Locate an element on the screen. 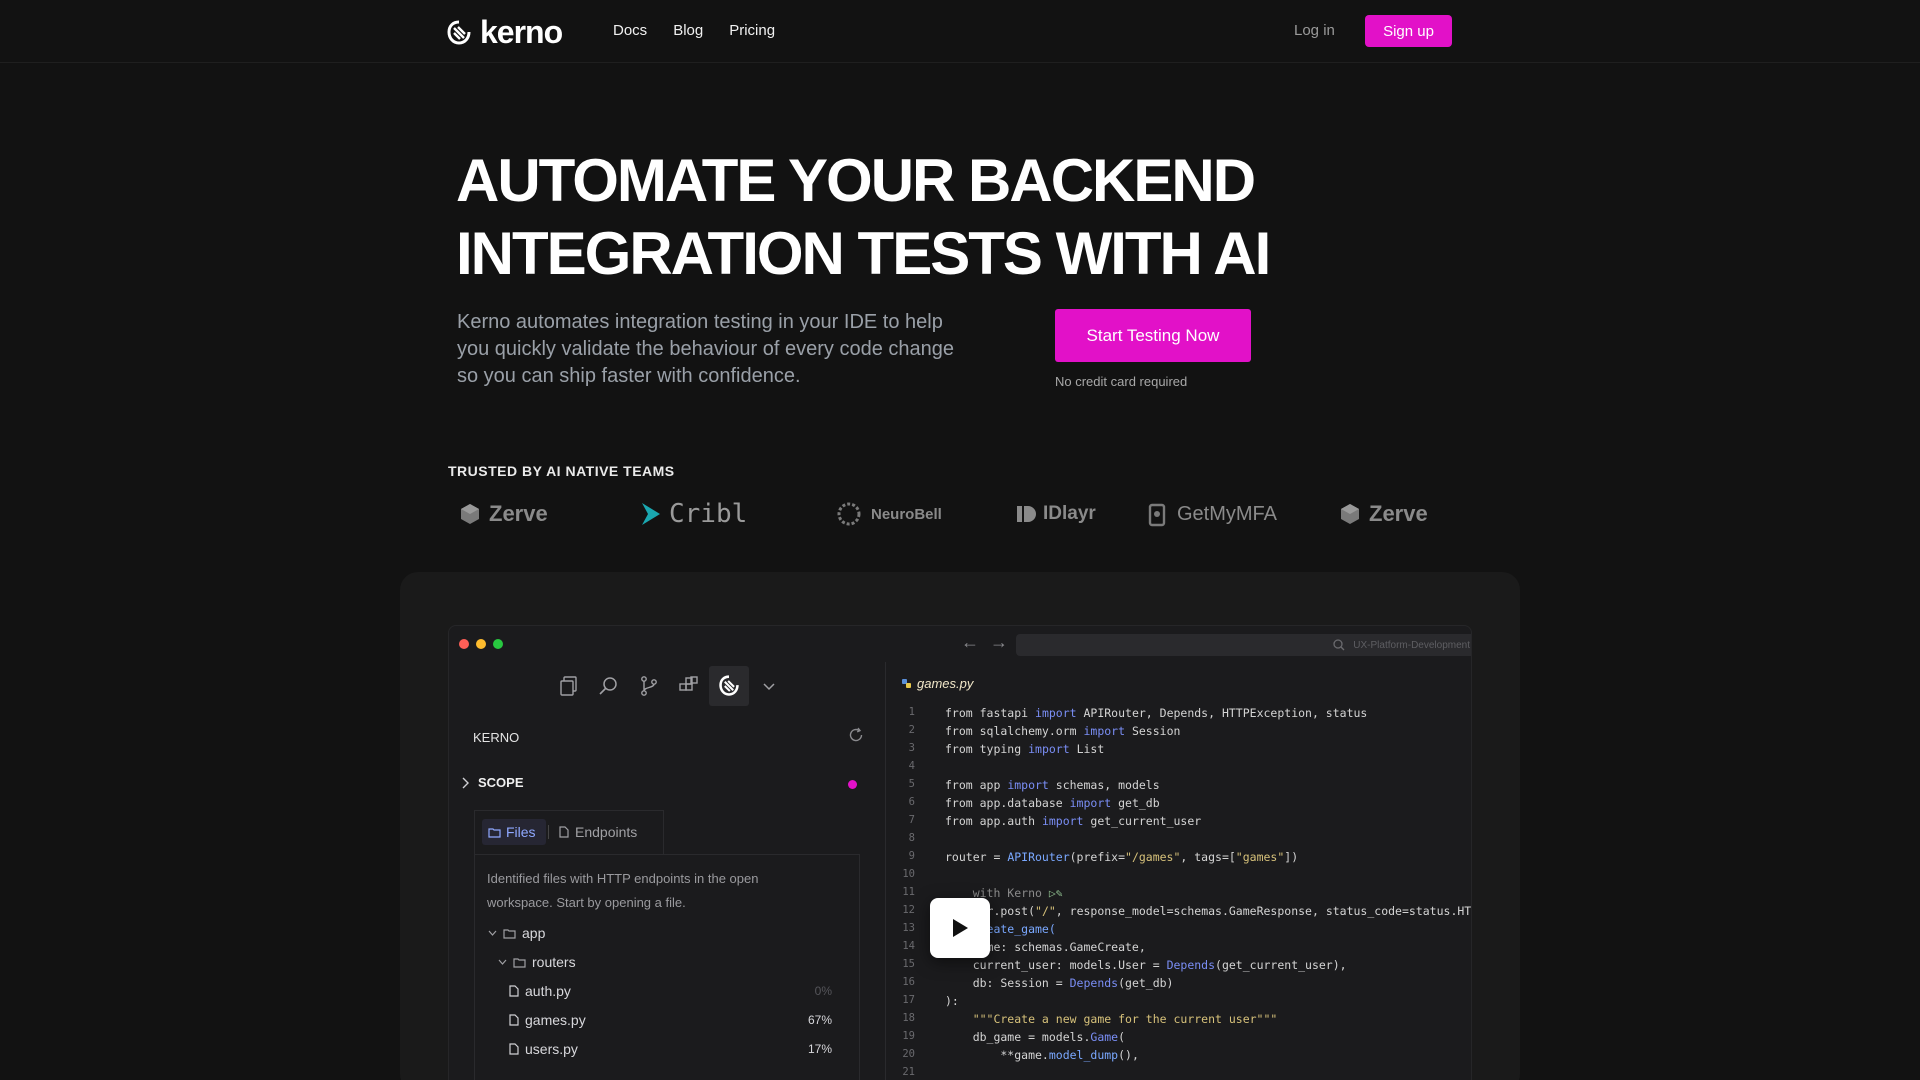 The width and height of the screenshot is (1920, 1080). code-line: 20 **game.model_dump(), is located at coordinates (1020, 1055).